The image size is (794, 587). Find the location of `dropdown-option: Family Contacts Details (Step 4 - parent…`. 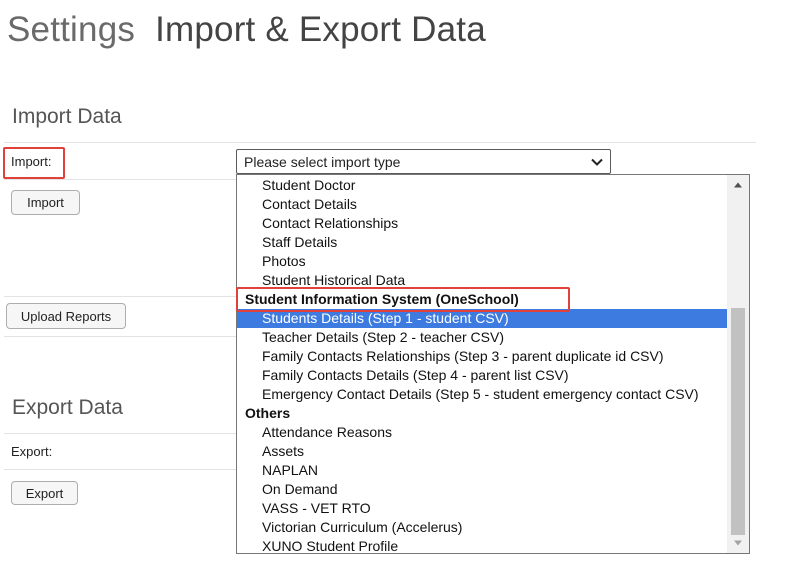

dropdown-option: Family Contacts Details (Step 4 - parent… is located at coordinates (403, 375).